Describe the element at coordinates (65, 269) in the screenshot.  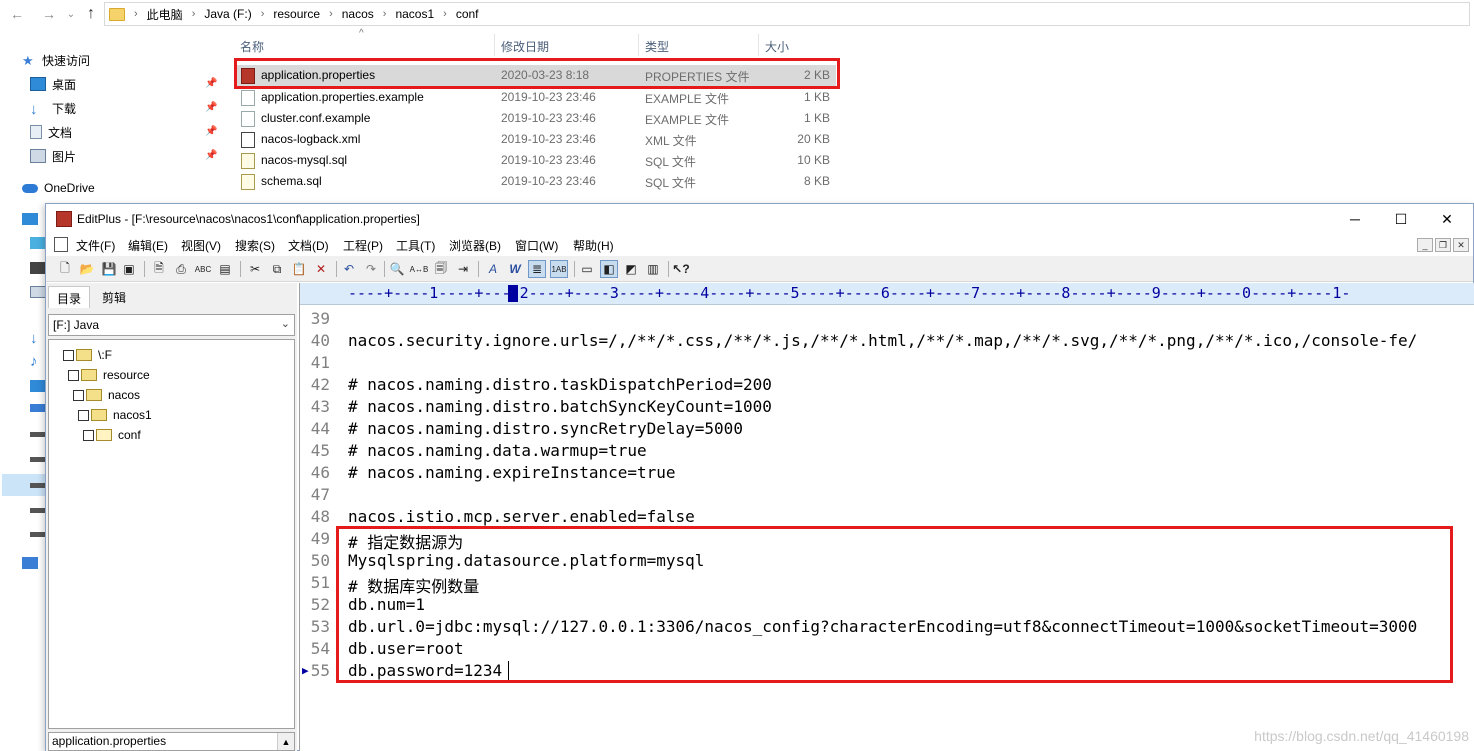
I see `new-file-icon: 🗋` at that location.